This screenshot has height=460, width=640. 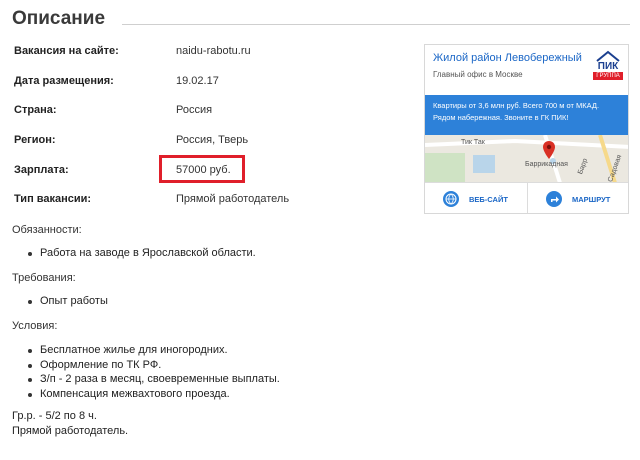 I want to click on title-divider, so click(x=376, y=24).